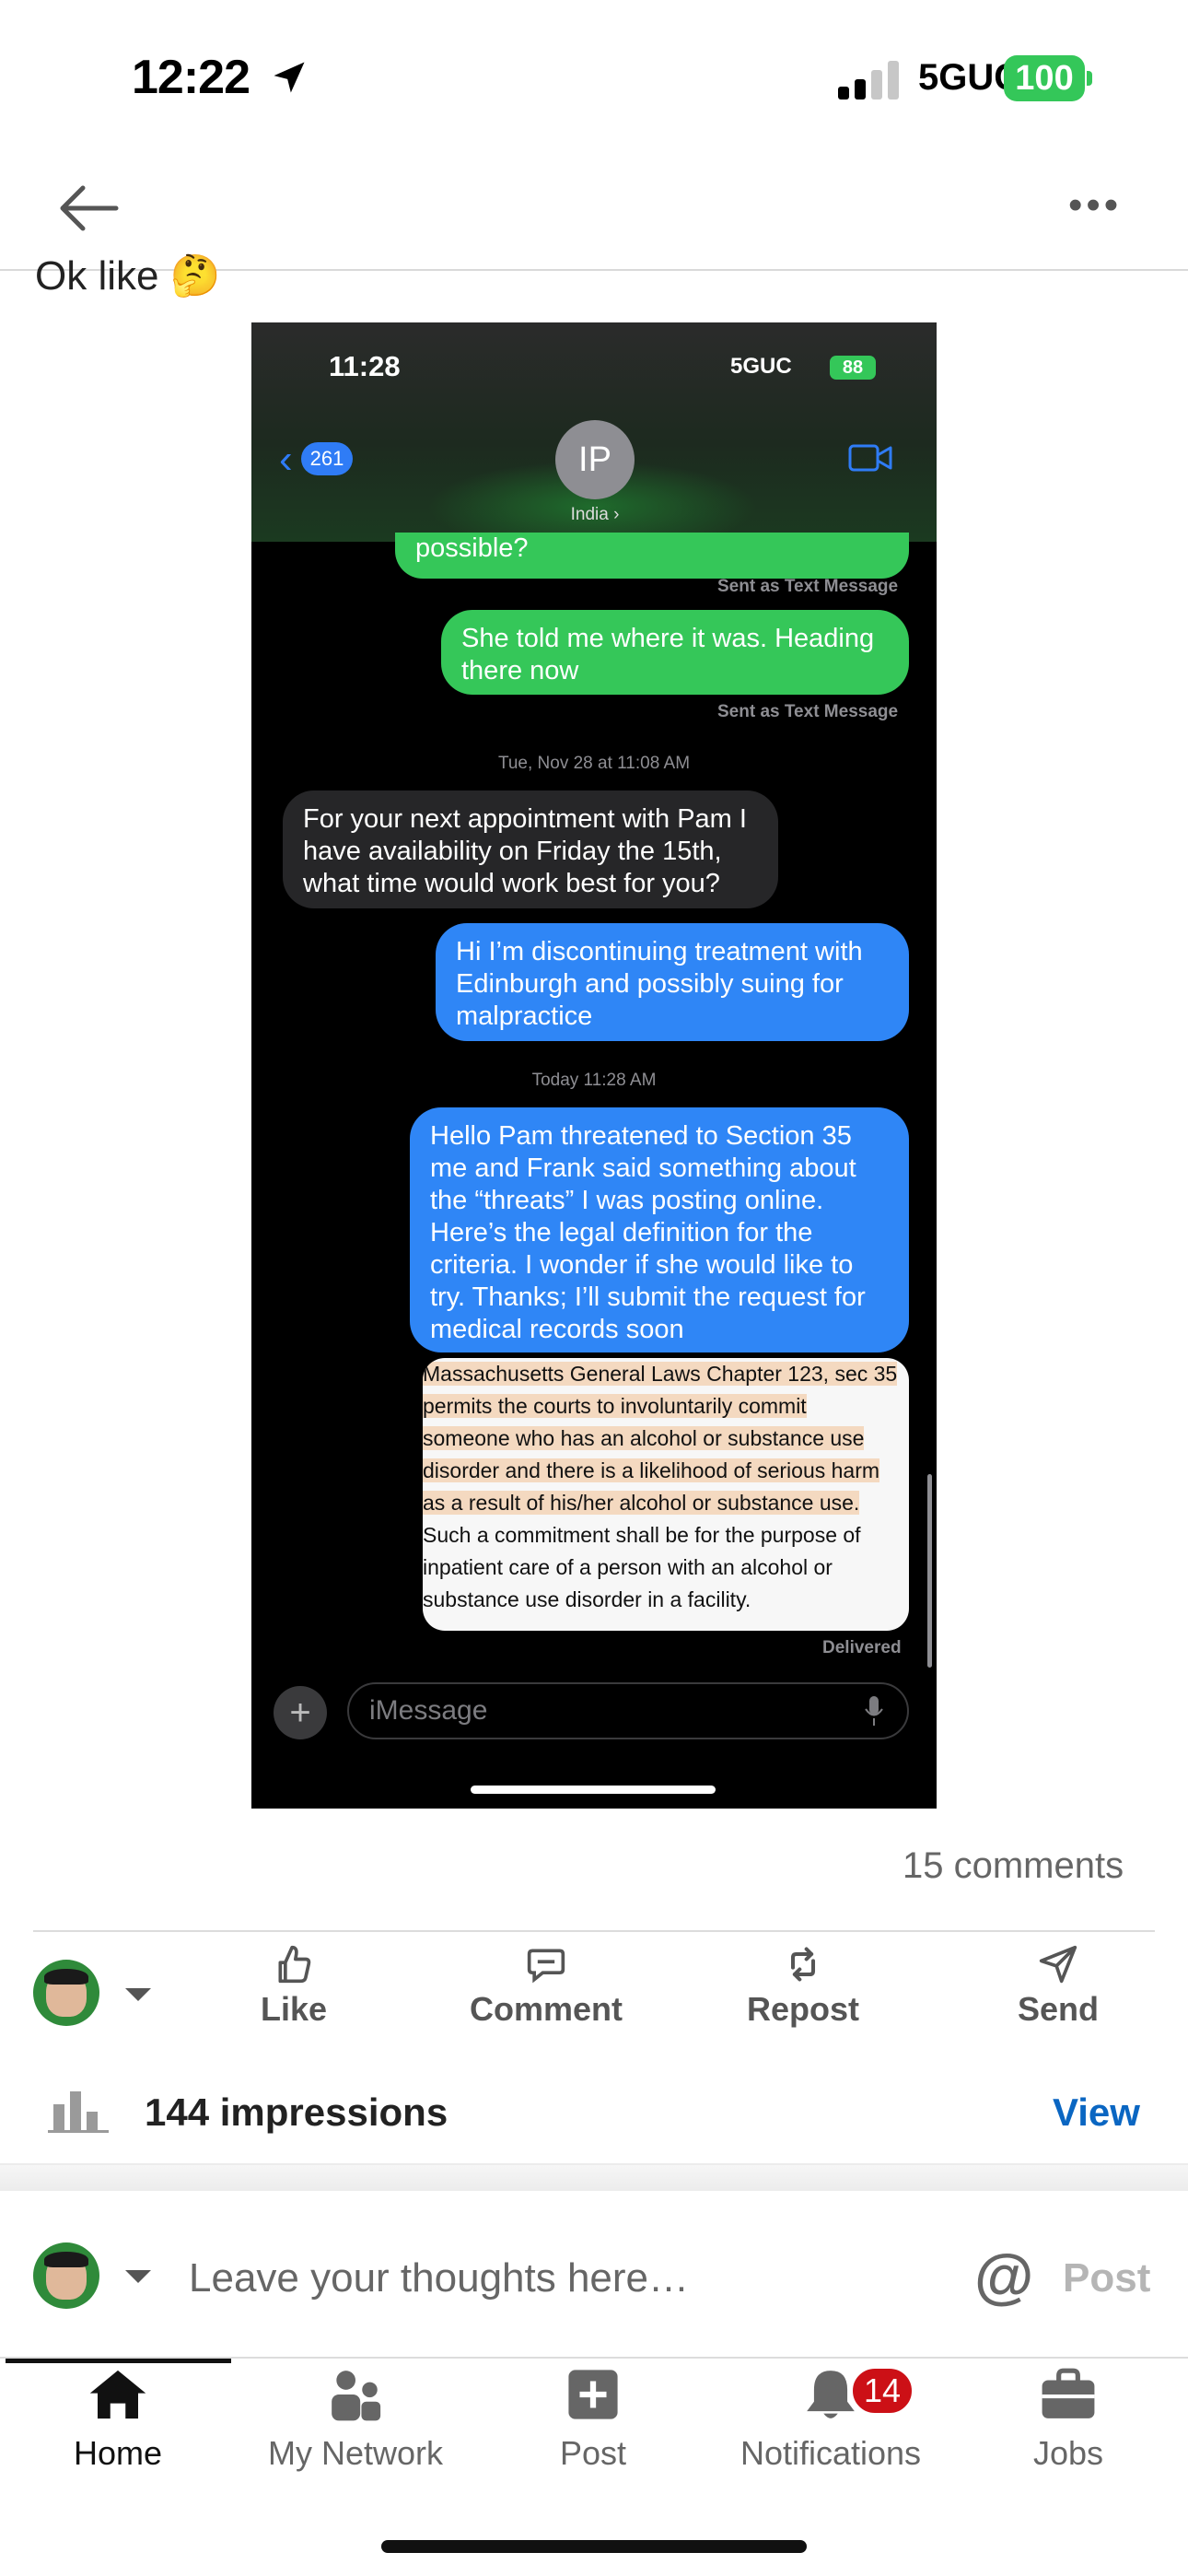 The height and width of the screenshot is (2576, 1188). What do you see at coordinates (286, 459) in the screenshot?
I see `shot-back-chevron-icon: ‹` at bounding box center [286, 459].